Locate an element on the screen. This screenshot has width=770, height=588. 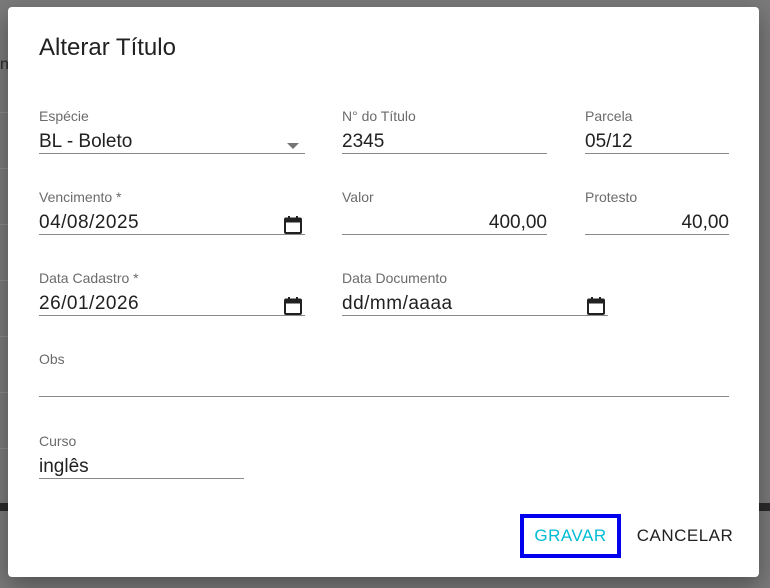
data-documento-placeholder: dd/mm/aaaa is located at coordinates (397, 303).